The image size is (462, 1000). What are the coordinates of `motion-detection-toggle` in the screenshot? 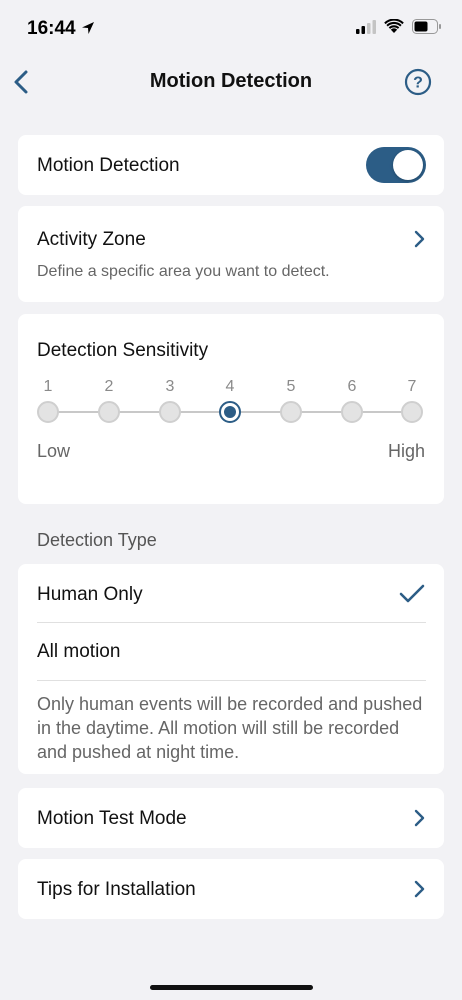 It's located at (396, 165).